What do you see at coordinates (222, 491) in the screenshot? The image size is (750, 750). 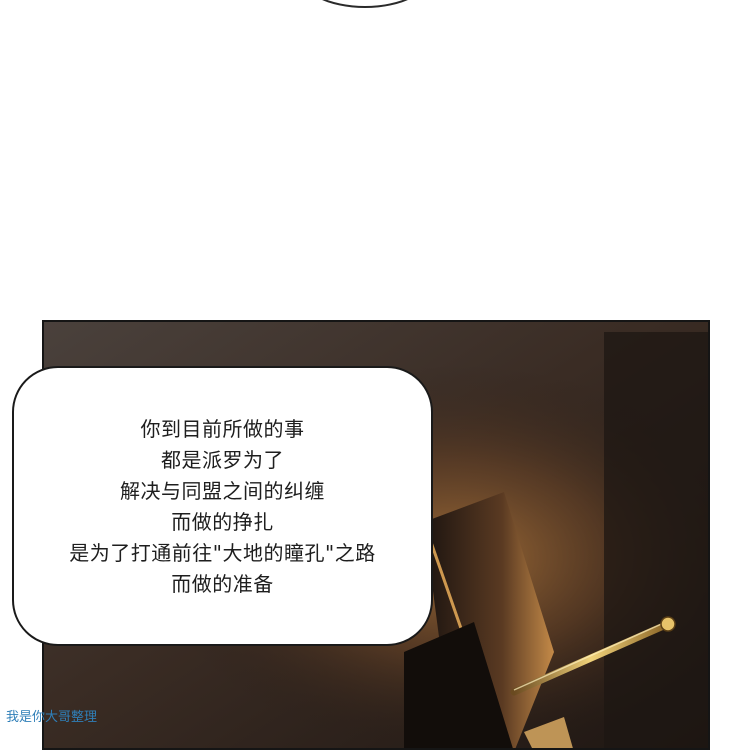 I see `dialogue-line-3: 解决与同盟之间的纠缠` at bounding box center [222, 491].